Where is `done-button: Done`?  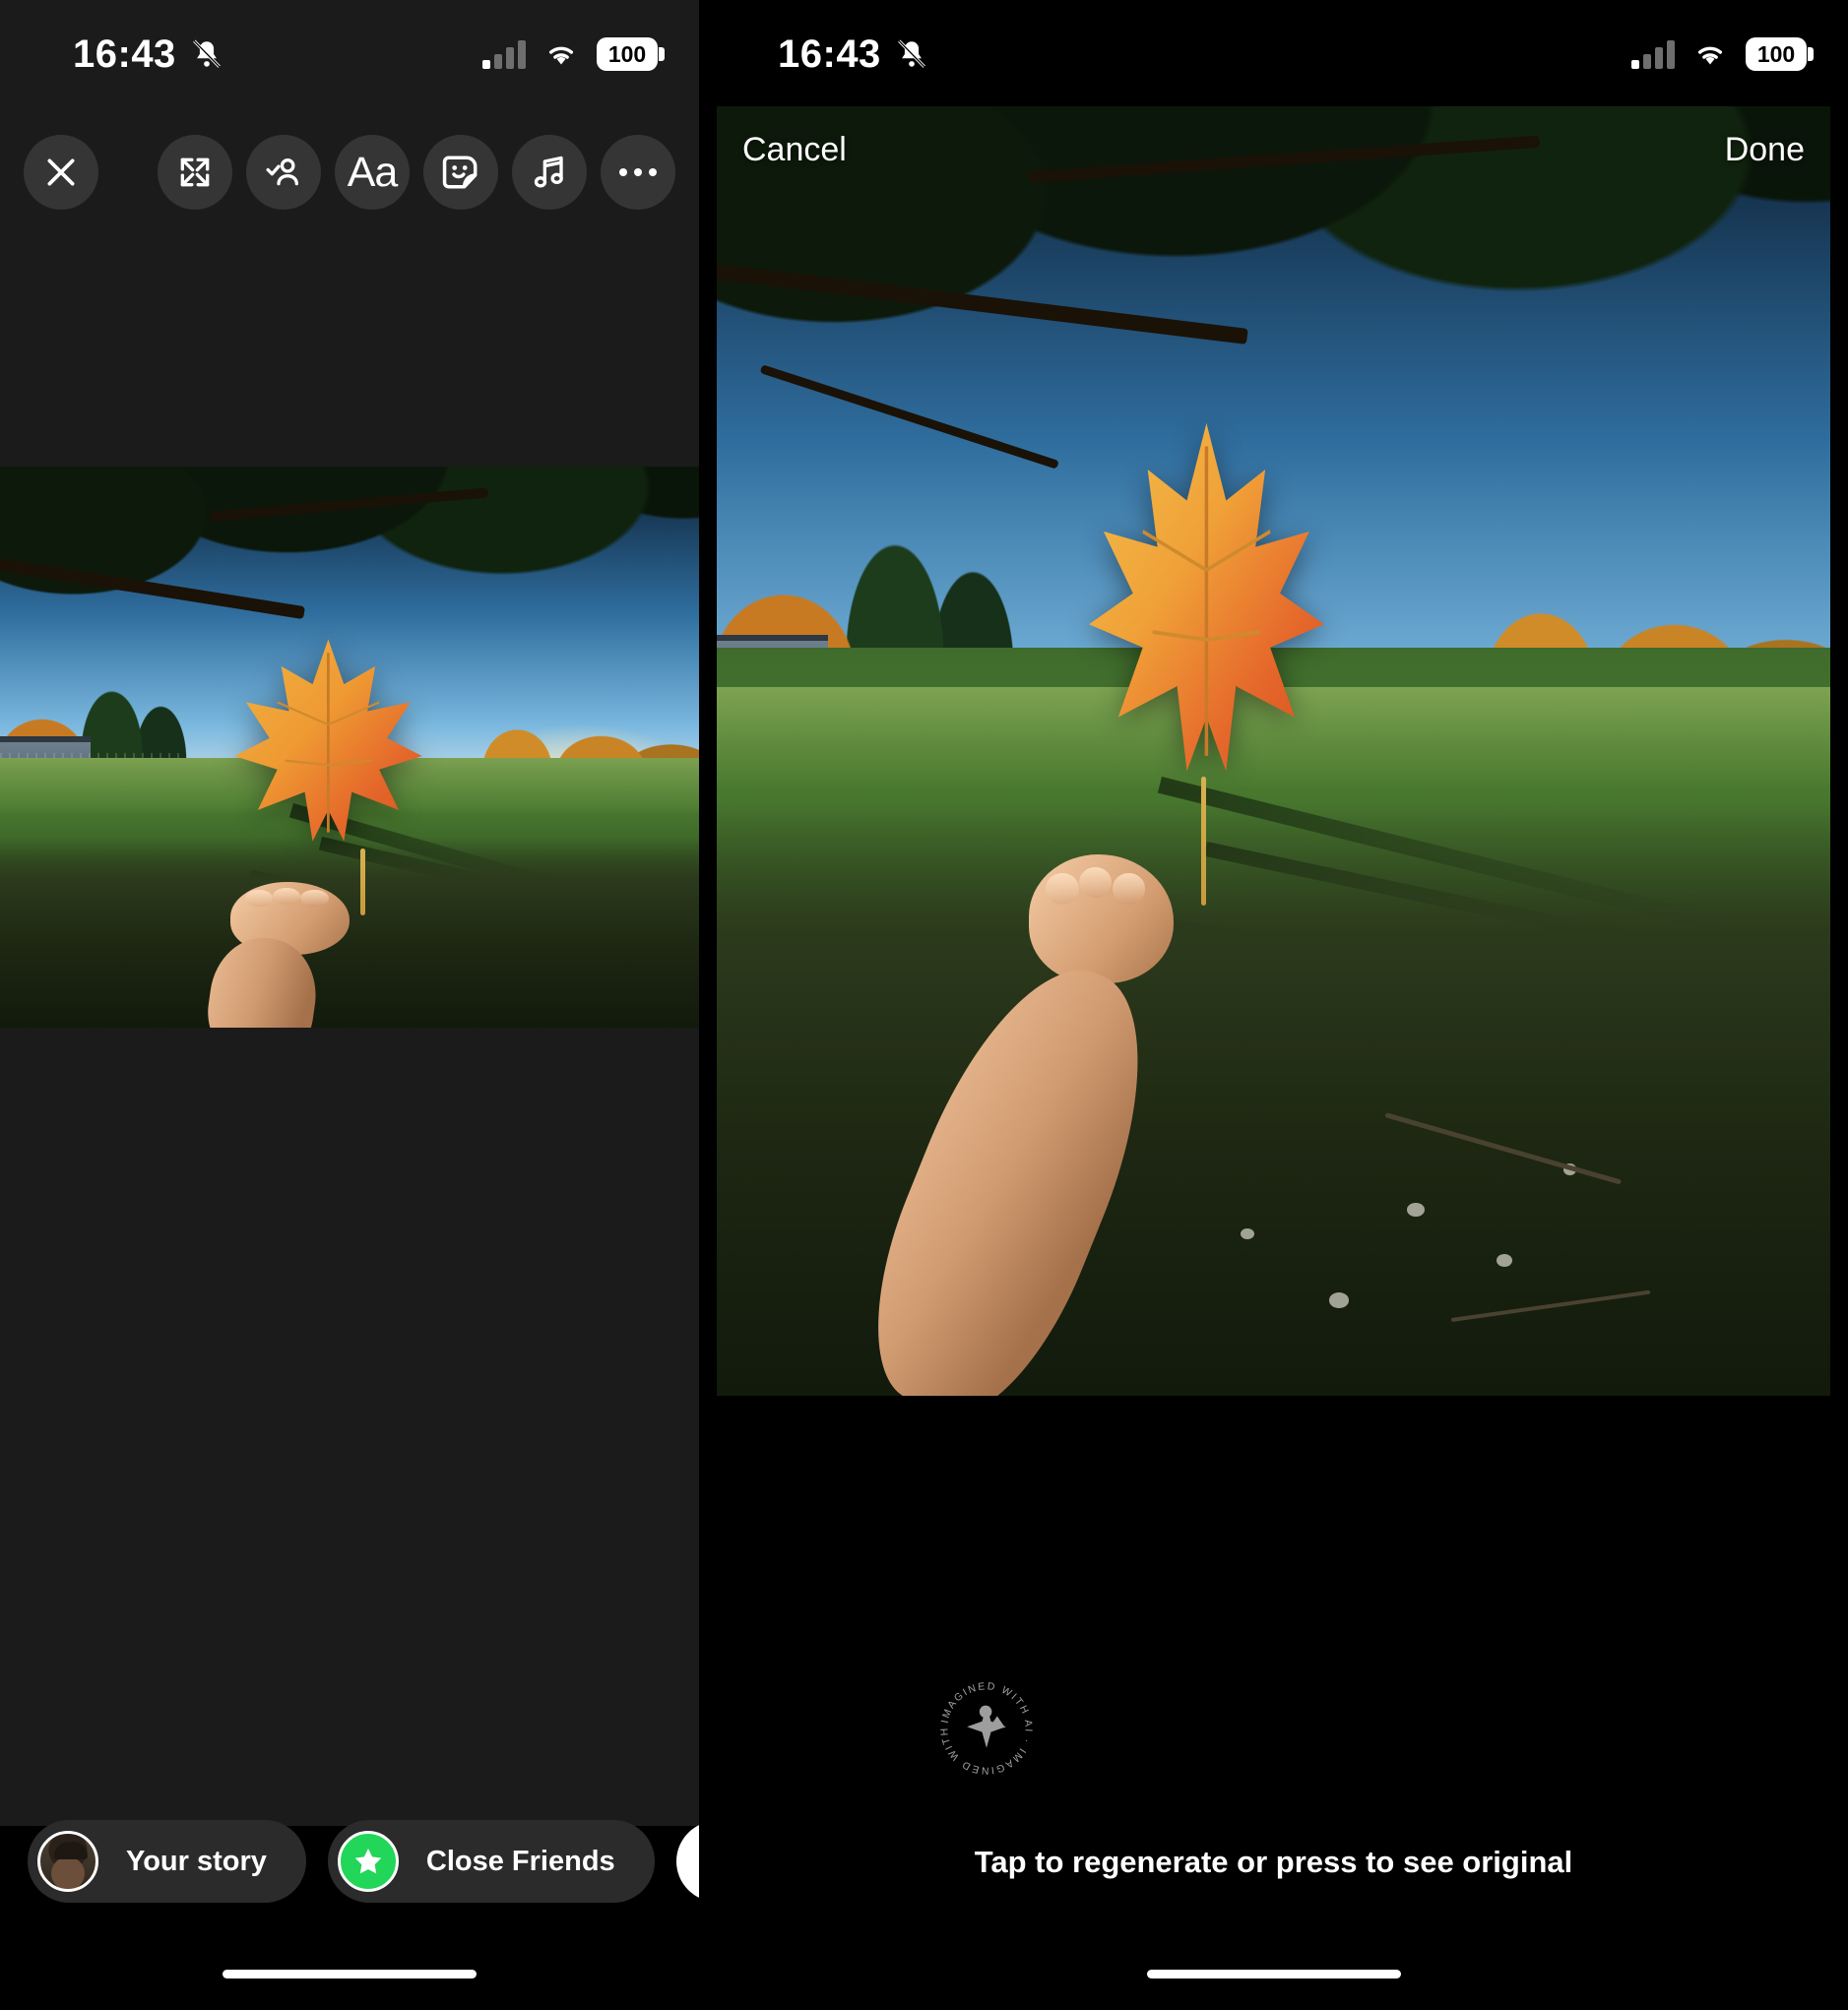 done-button: Done is located at coordinates (1765, 150).